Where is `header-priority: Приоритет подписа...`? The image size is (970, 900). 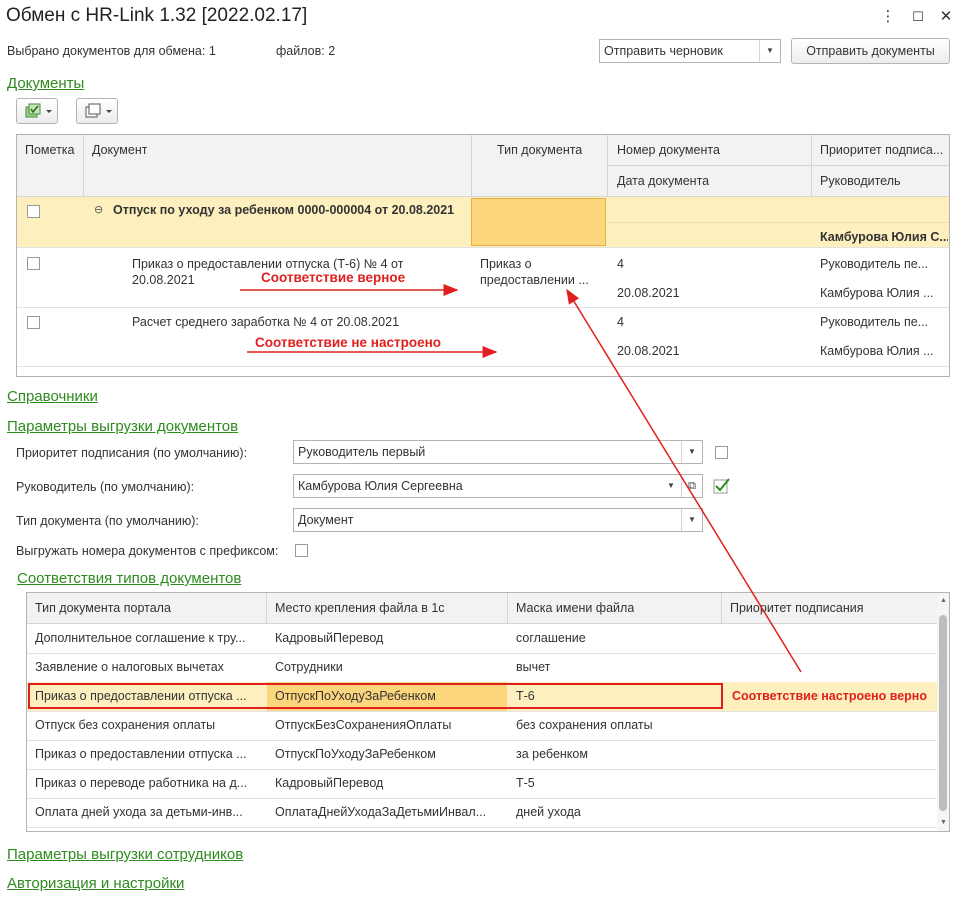
header-priority: Приоритет подписа... is located at coordinates (884, 150).